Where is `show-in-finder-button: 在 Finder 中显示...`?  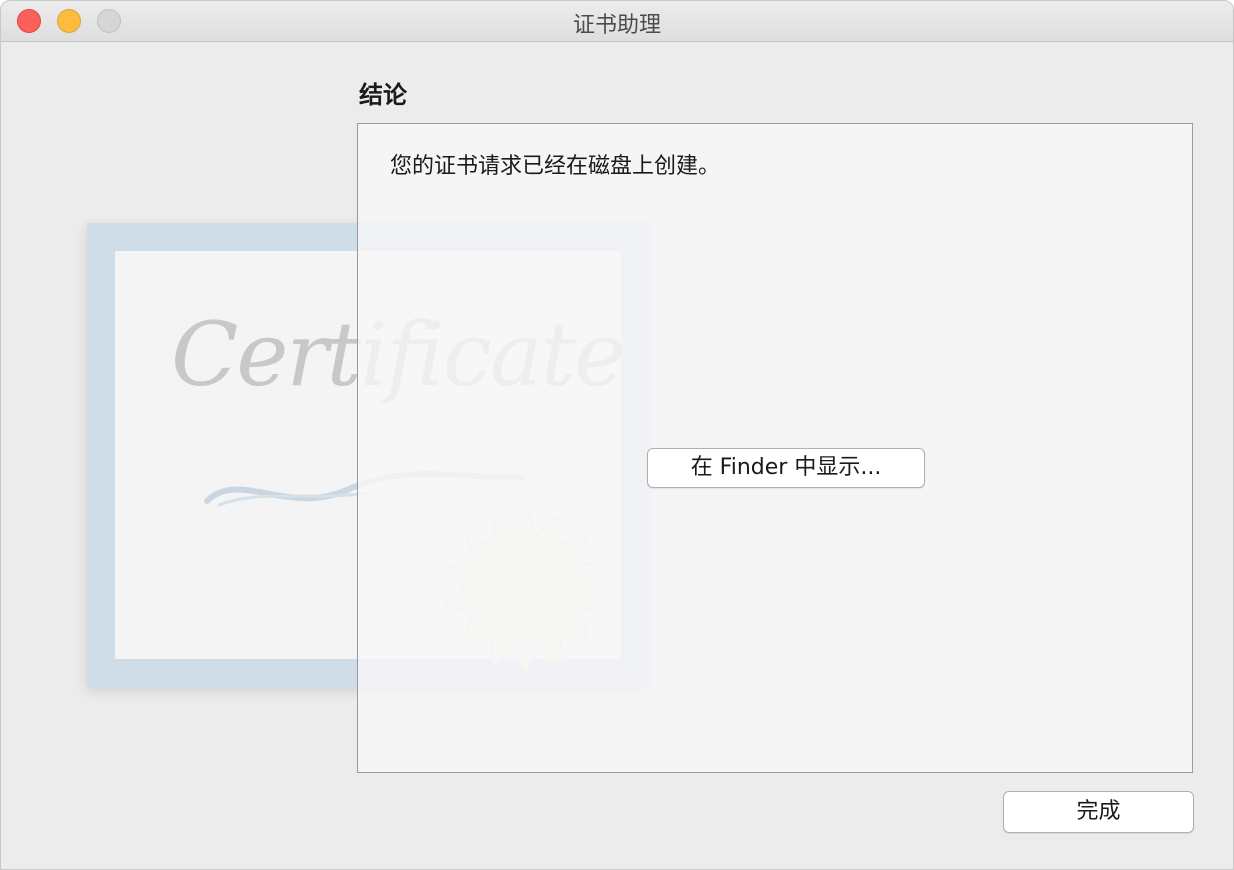
show-in-finder-button: 在 Finder 中显示... is located at coordinates (786, 468).